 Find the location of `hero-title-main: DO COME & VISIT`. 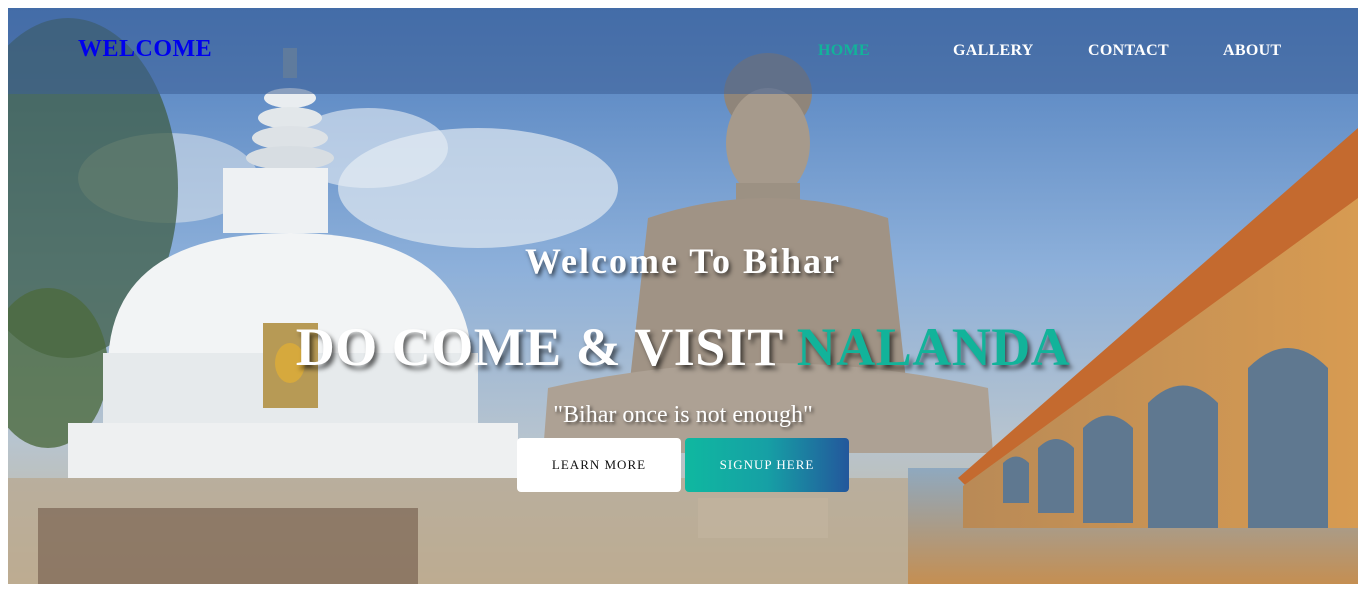

hero-title-main: DO COME & VISIT is located at coordinates (546, 347).